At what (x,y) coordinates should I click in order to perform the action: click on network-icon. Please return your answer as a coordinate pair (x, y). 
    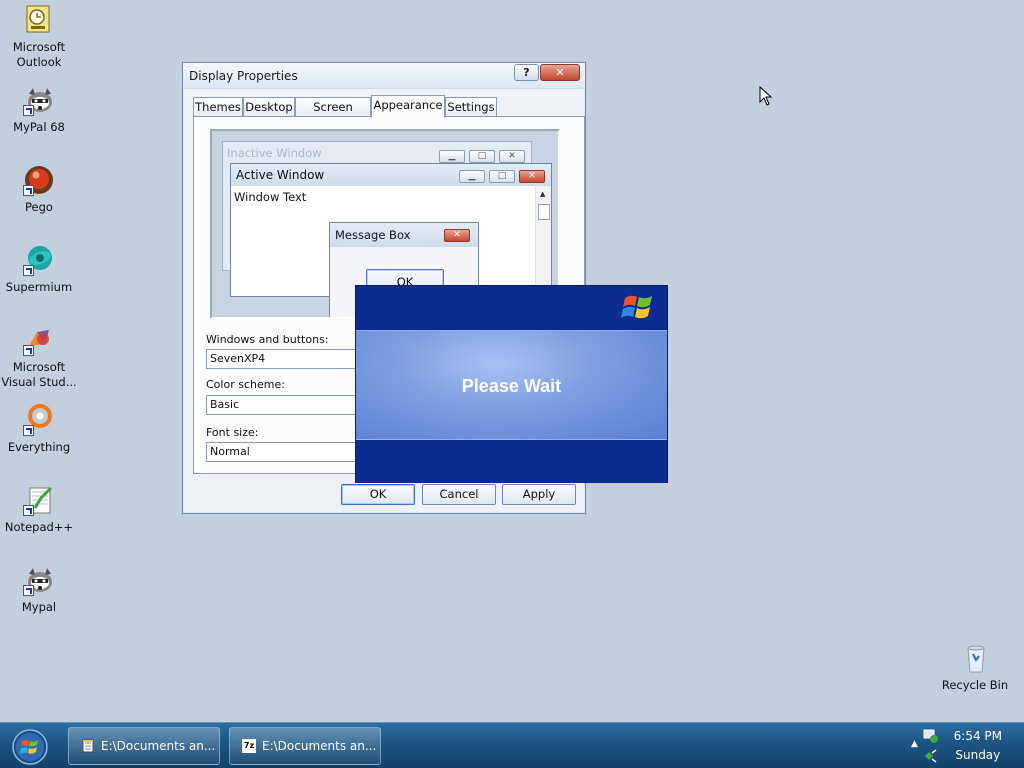
    Looking at the image, I should click on (931, 736).